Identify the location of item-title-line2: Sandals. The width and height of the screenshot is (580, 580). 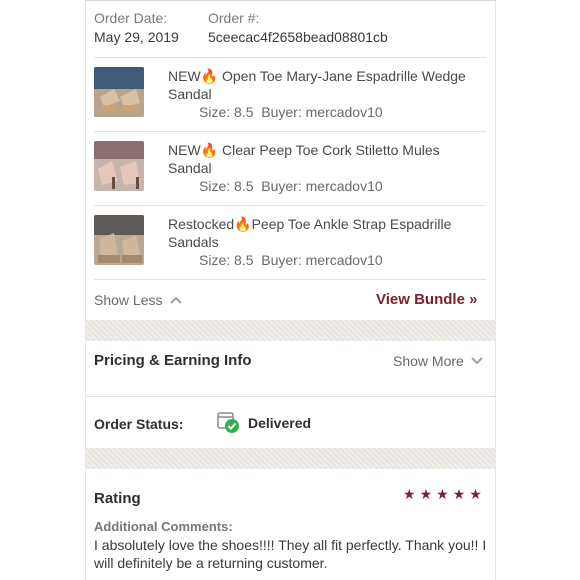
(193, 242).